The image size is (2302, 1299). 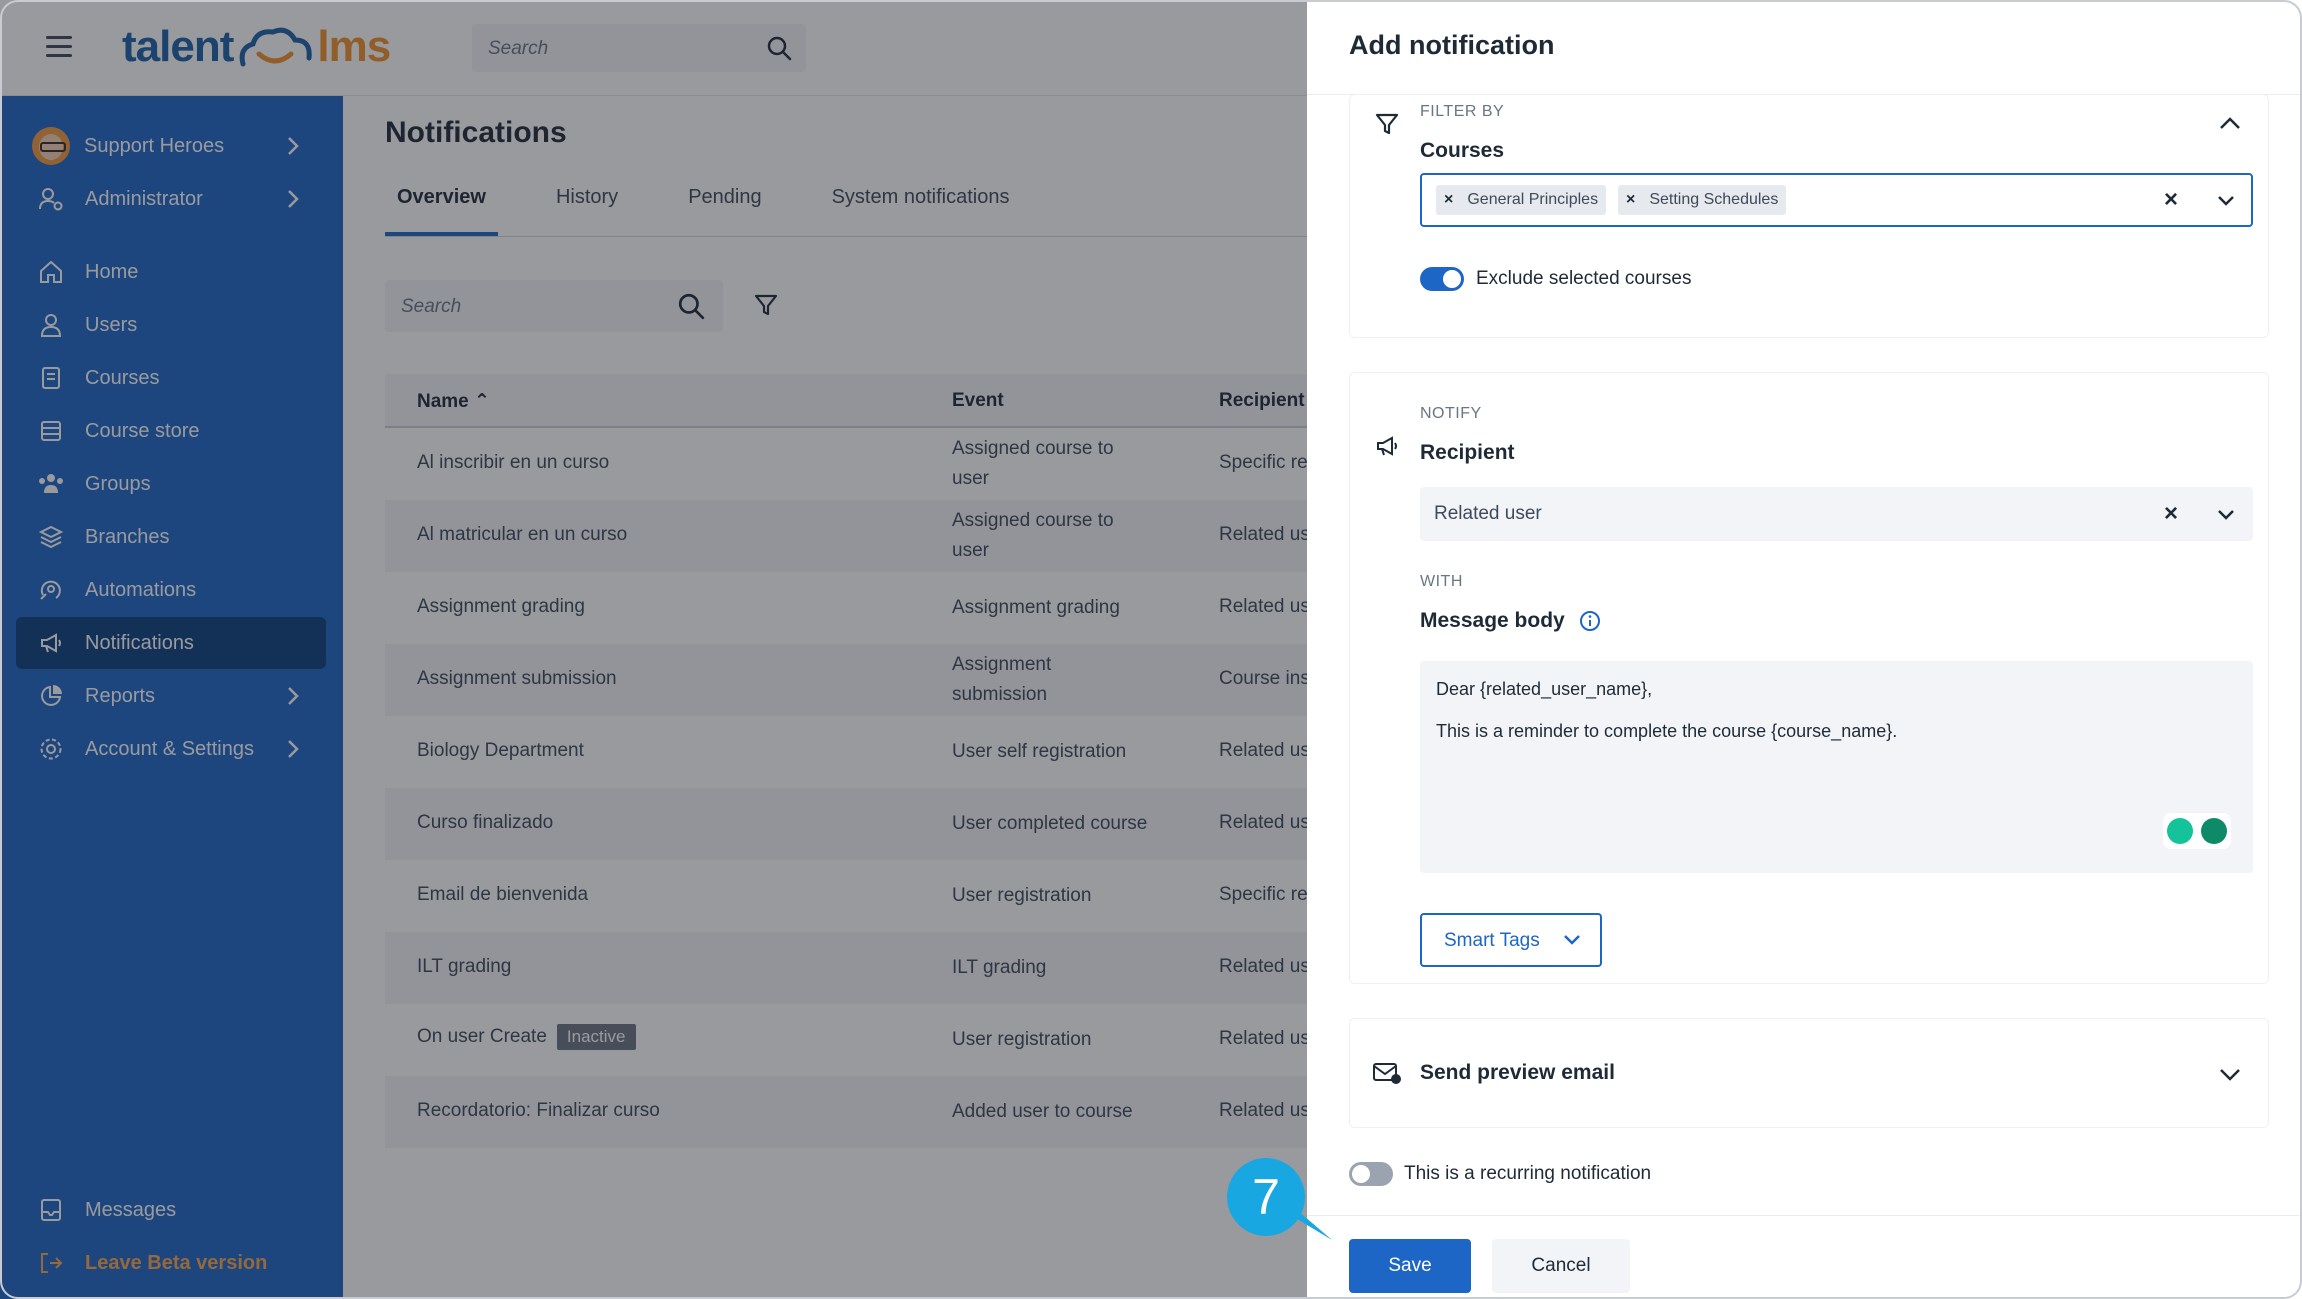 What do you see at coordinates (1387, 446) in the screenshot?
I see `megaphone-icon` at bounding box center [1387, 446].